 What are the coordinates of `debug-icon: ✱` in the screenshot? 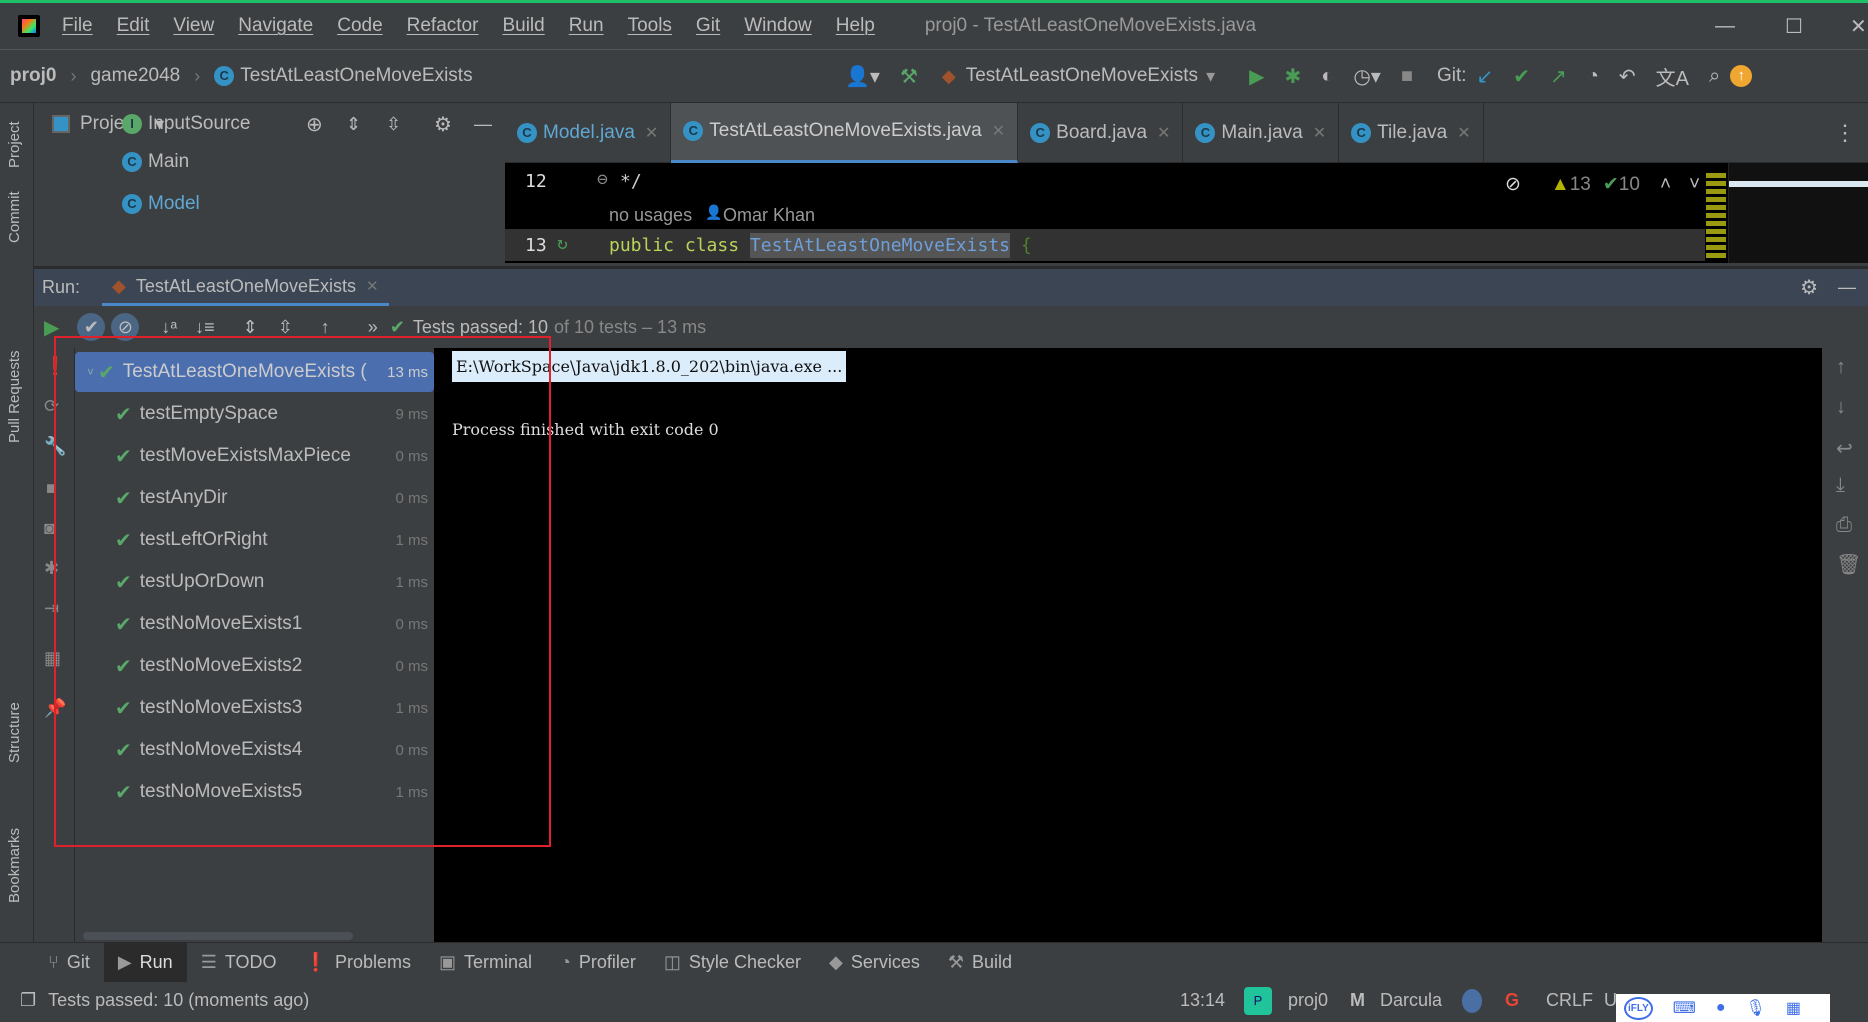 It's located at (1293, 76).